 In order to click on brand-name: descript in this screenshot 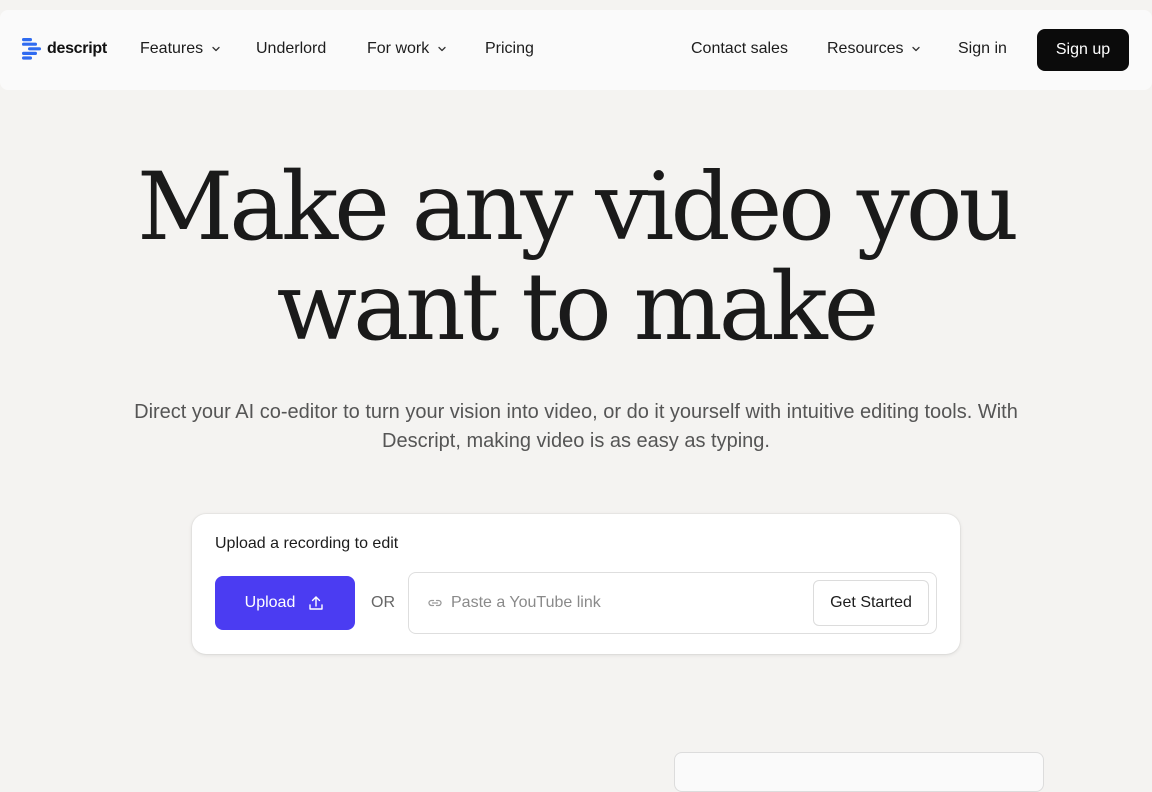, I will do `click(77, 48)`.